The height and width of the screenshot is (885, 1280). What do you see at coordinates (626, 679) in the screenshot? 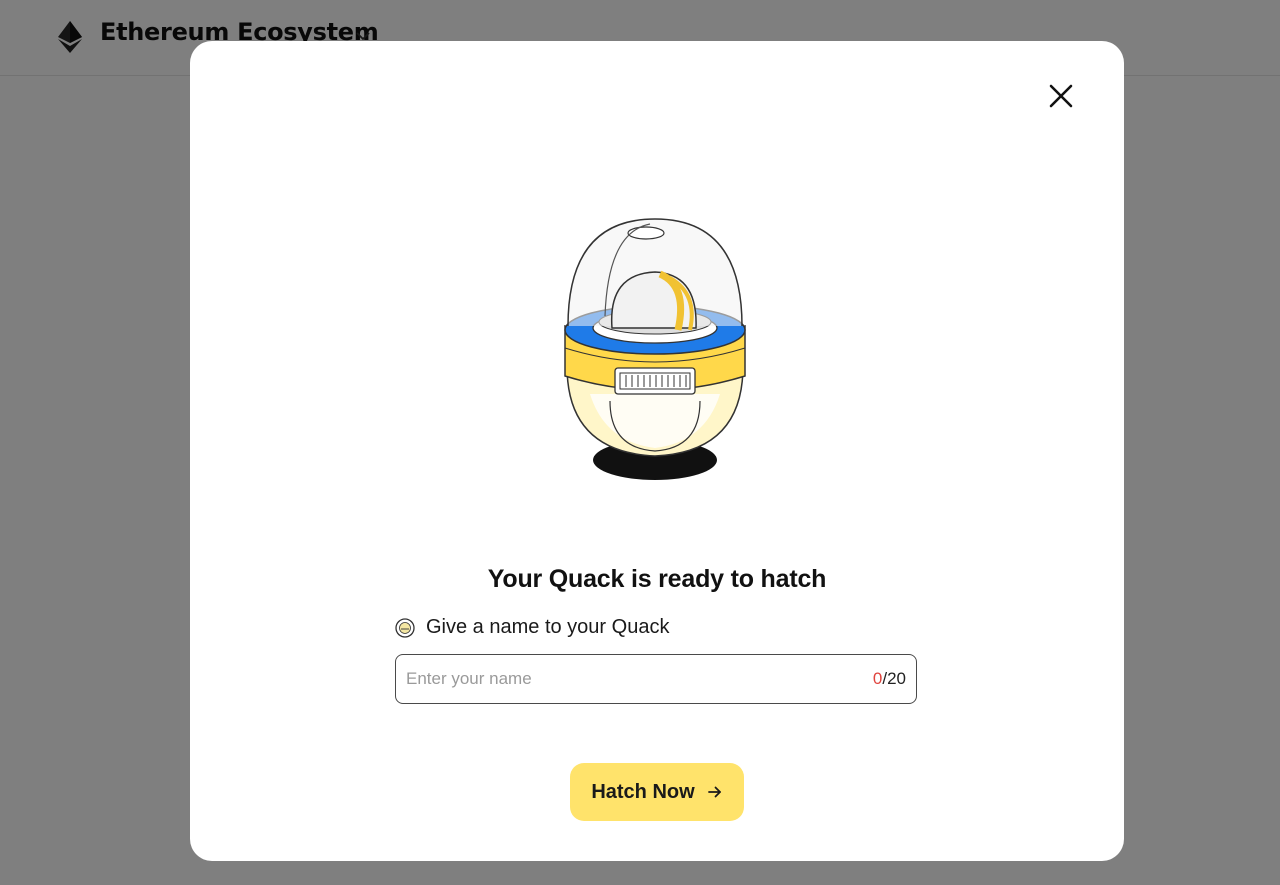
I see `name-input` at bounding box center [626, 679].